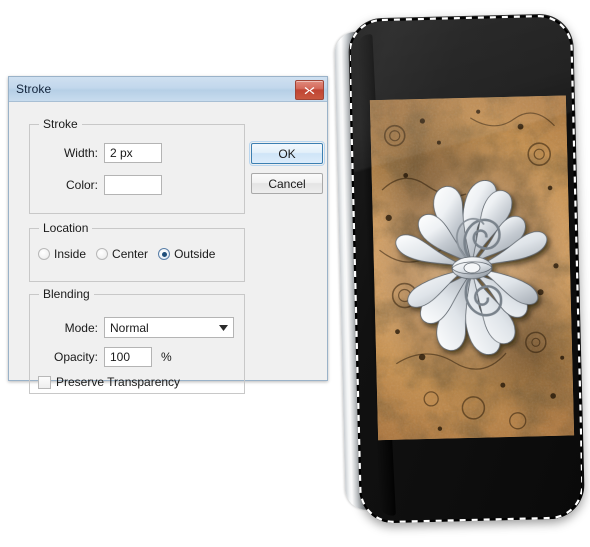  Describe the element at coordinates (44, 254) in the screenshot. I see `radio-inside-mark` at that location.